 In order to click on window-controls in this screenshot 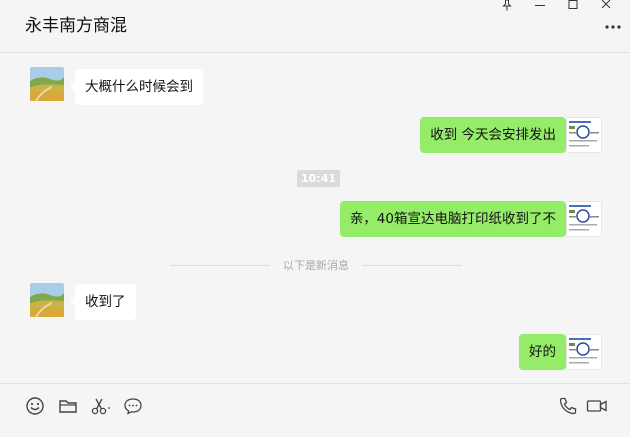, I will do `click(556, 6)`.